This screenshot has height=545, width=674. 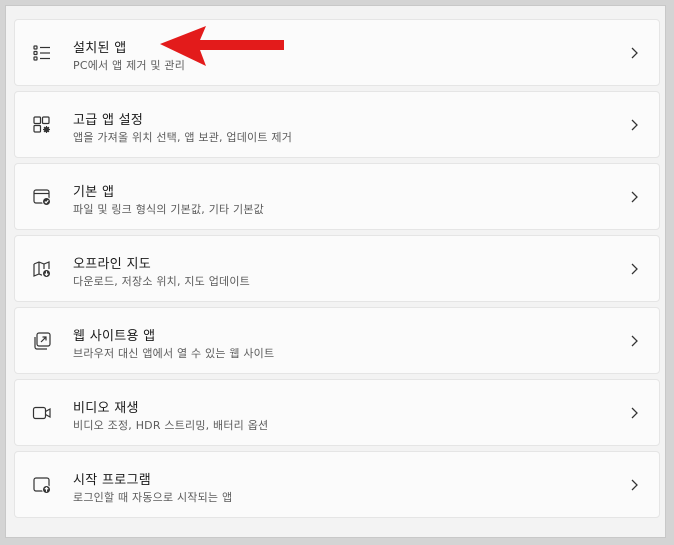 I want to click on default-apps-icon, so click(x=42, y=197).